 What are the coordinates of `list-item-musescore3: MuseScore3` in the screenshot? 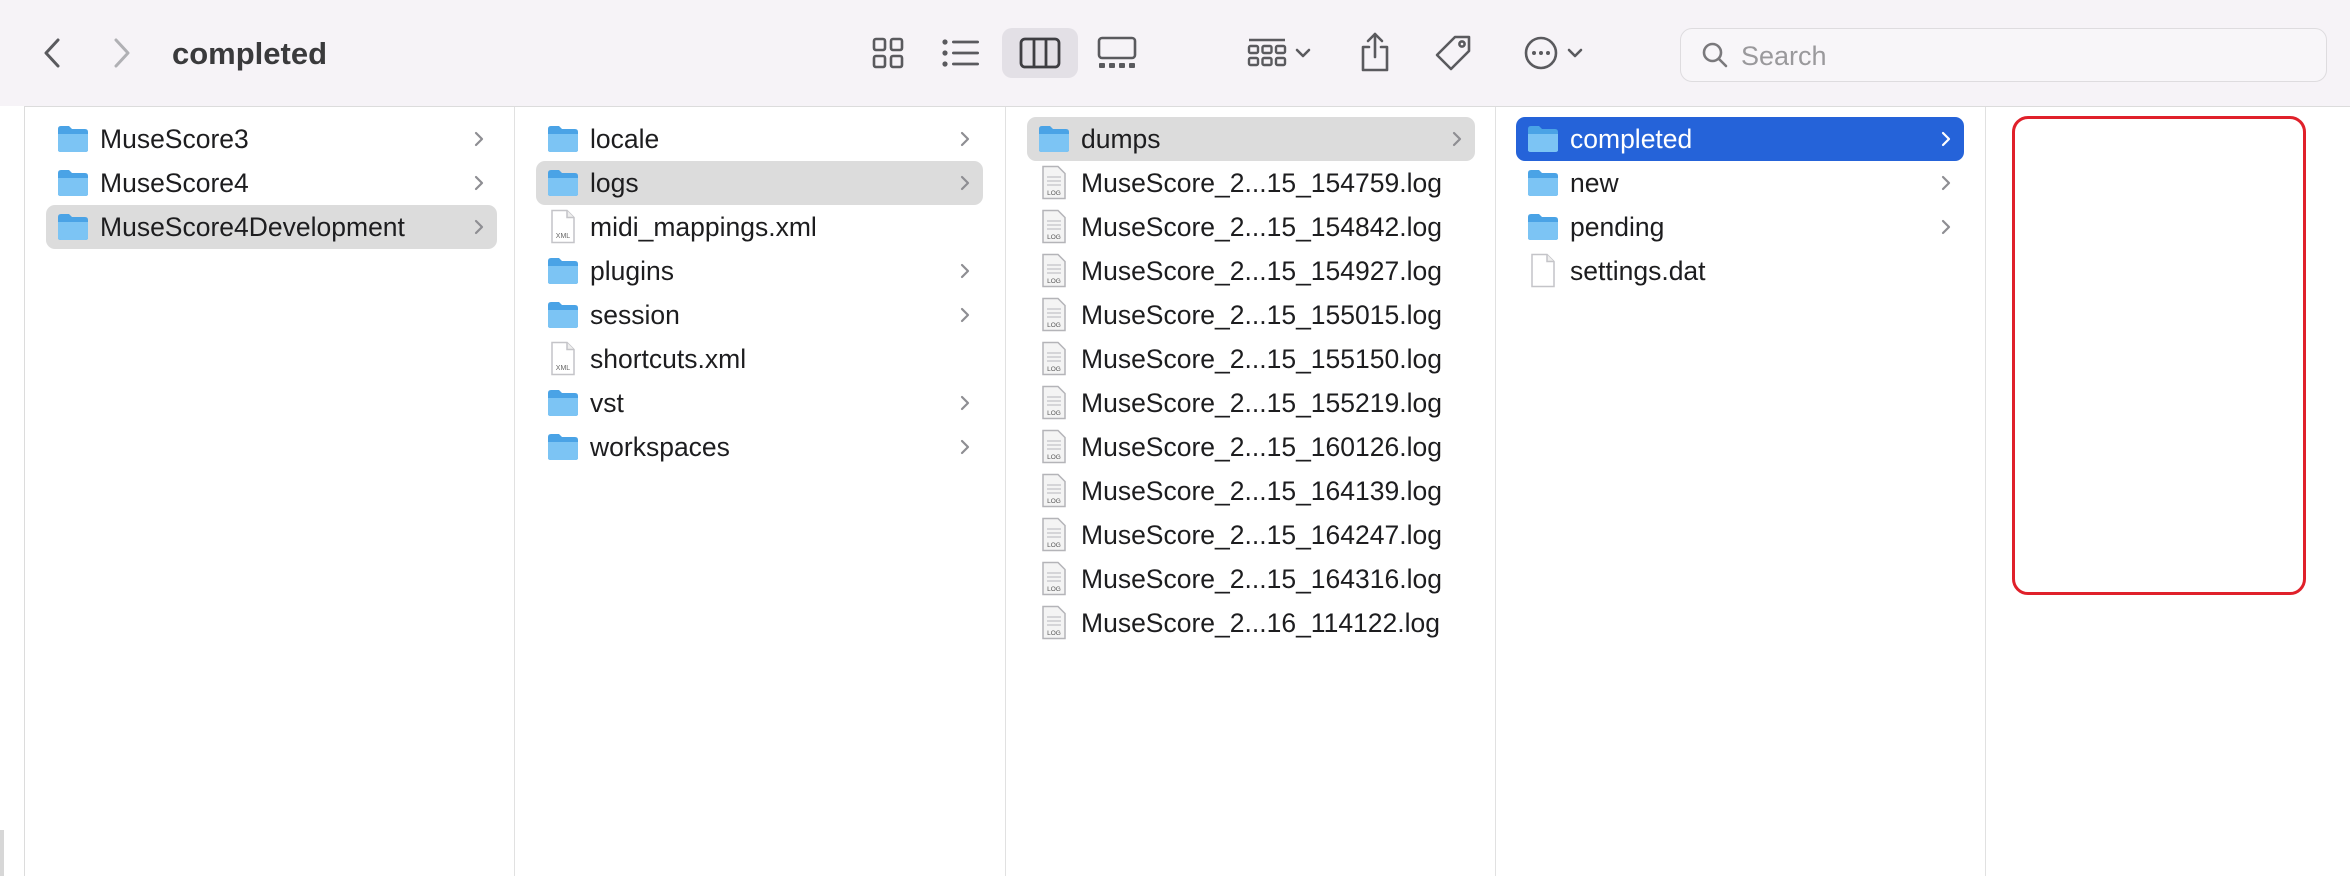 It's located at (271, 139).